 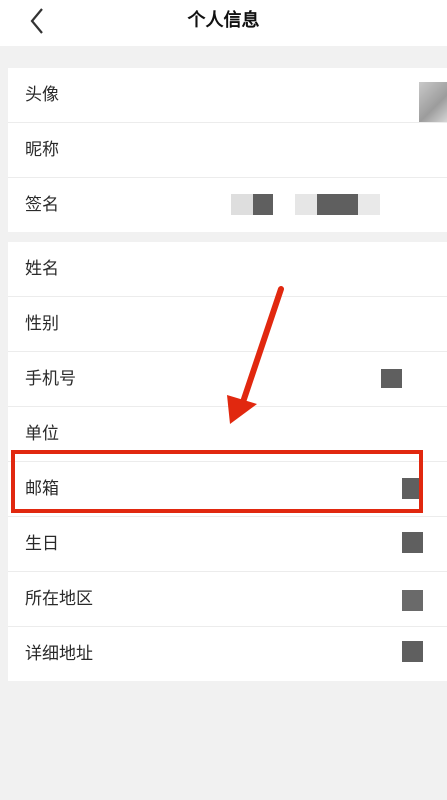 What do you see at coordinates (255, 355) in the screenshot?
I see `red-arrow-annotation` at bounding box center [255, 355].